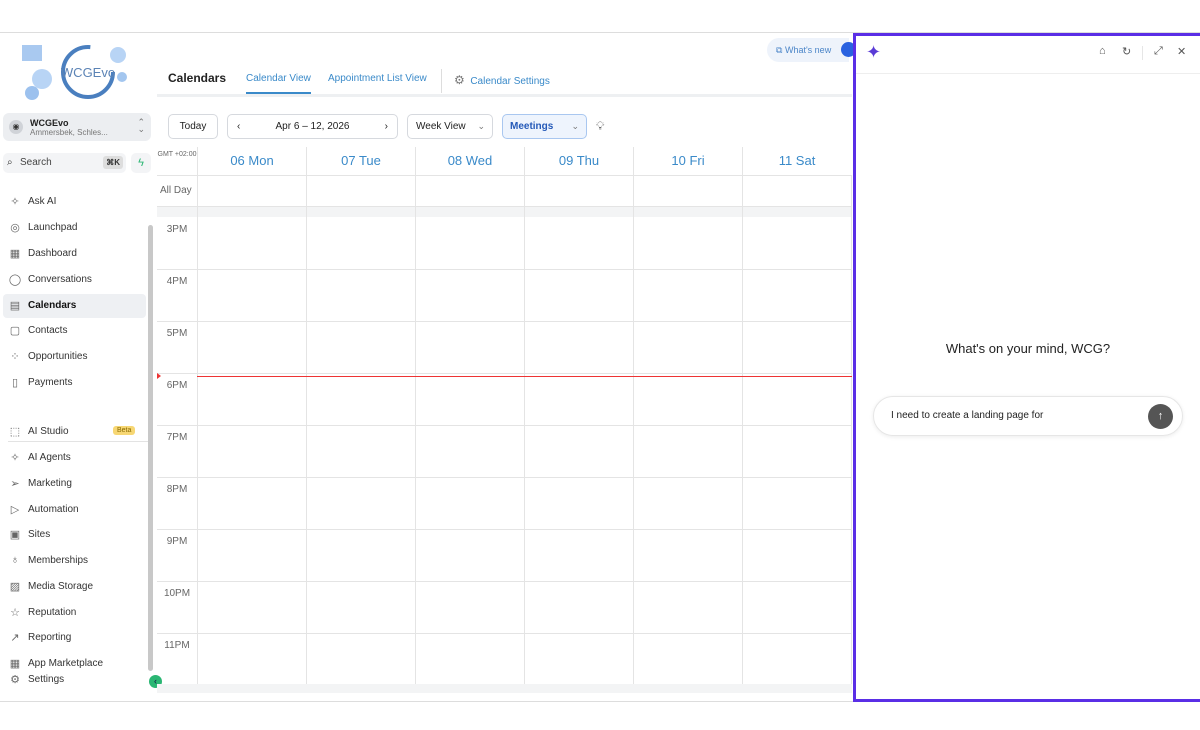 Image resolution: width=1200 pixels, height=730 pixels. Describe the element at coordinates (578, 161) in the screenshot. I see `day-header: 09 Thu` at that location.